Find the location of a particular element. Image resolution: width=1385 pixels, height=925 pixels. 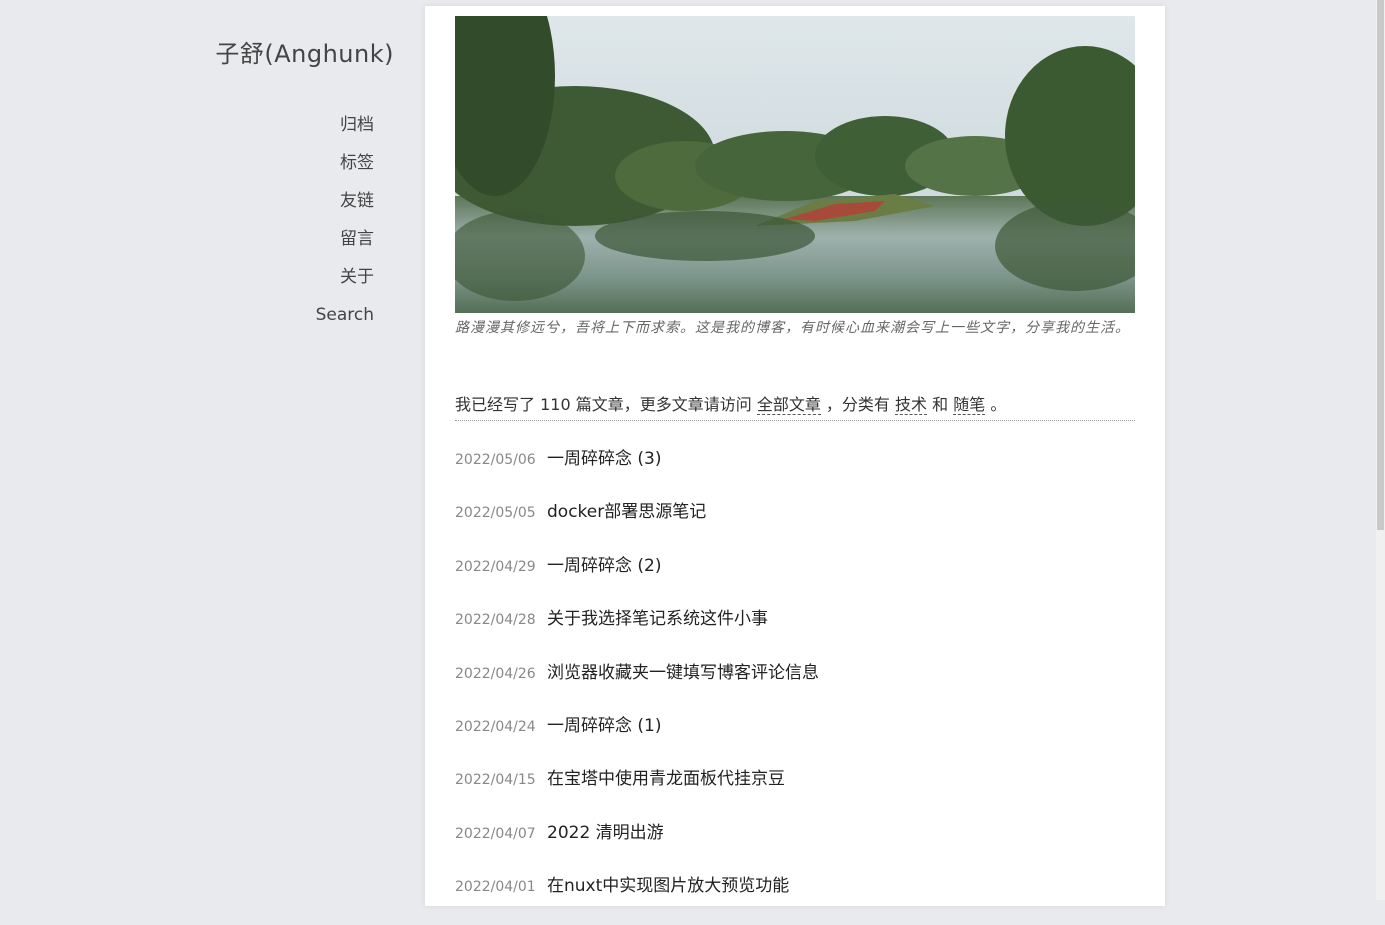

post-date: 2022/05/05 is located at coordinates (495, 513).